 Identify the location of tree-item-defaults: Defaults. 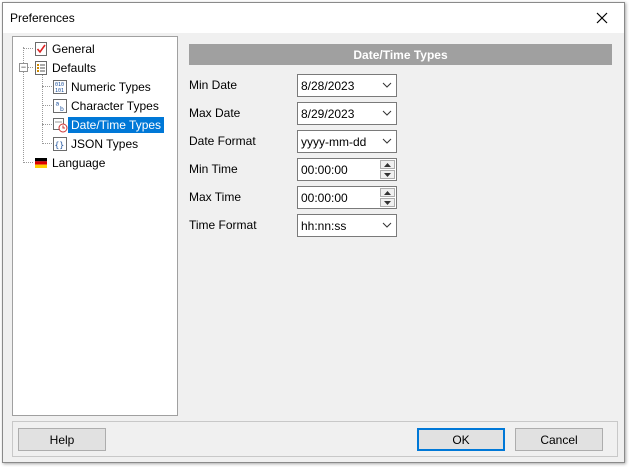
(66, 68).